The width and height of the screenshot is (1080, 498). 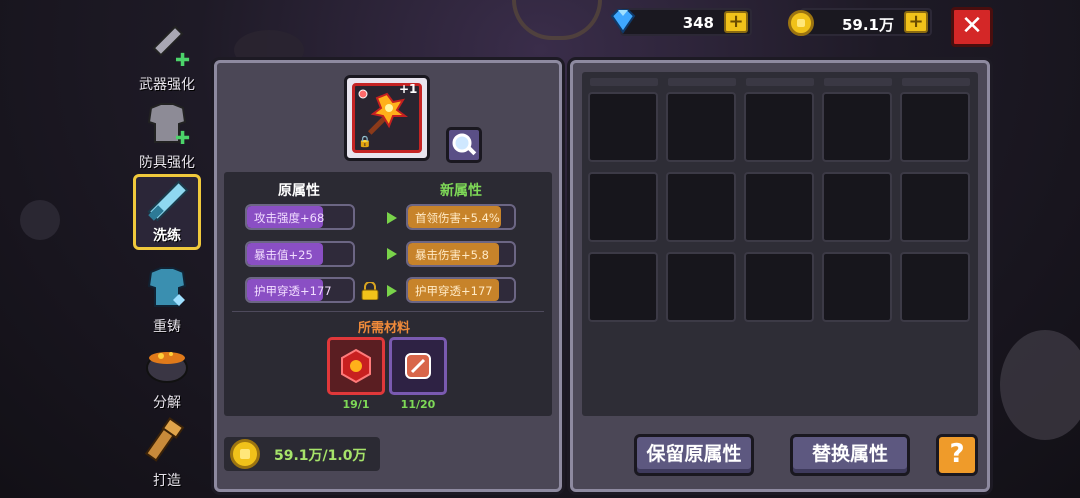 I want to click on new-attr-2: 暴击伤害+5.8, so click(x=461, y=254).